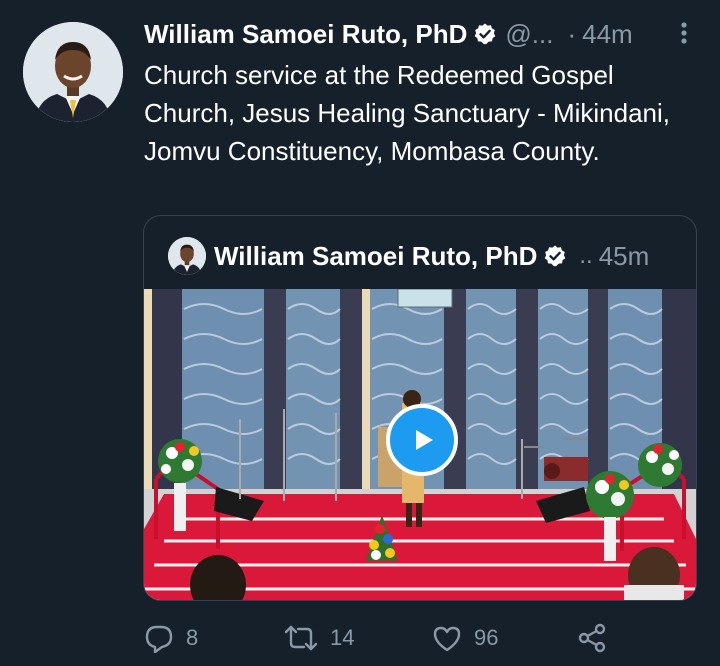 The width and height of the screenshot is (720, 666). What do you see at coordinates (684, 34) in the screenshot?
I see `more-vertical-icon` at bounding box center [684, 34].